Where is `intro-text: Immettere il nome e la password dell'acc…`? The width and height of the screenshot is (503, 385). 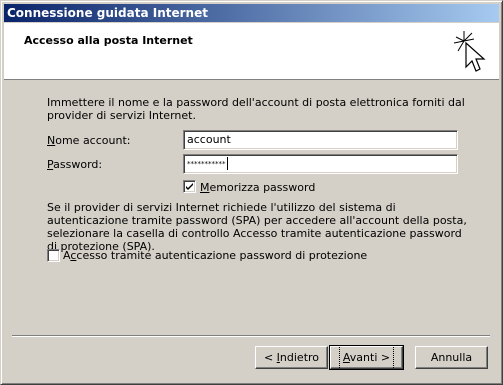
intro-text: Immettere il nome e la password dell'acc… is located at coordinates (256, 109).